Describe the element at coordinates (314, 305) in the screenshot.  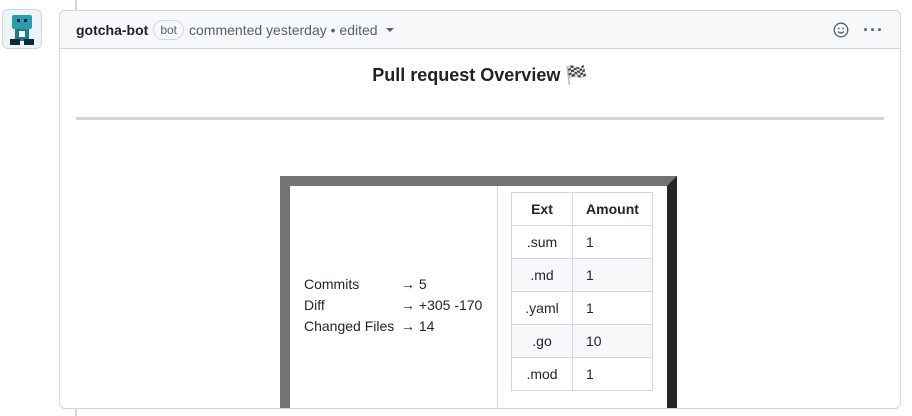
I see `stat-name: Diff` at that location.